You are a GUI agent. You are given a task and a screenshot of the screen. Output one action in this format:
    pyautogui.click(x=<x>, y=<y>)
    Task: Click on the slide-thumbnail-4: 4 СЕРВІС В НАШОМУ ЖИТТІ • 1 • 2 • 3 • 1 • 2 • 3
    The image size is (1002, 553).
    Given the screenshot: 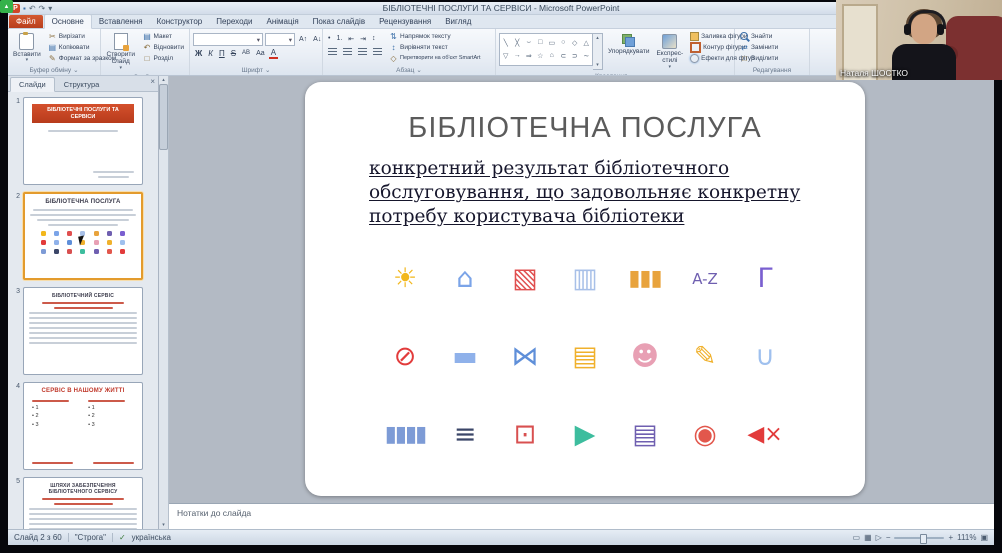 What is the action you would take?
    pyautogui.click(x=83, y=426)
    